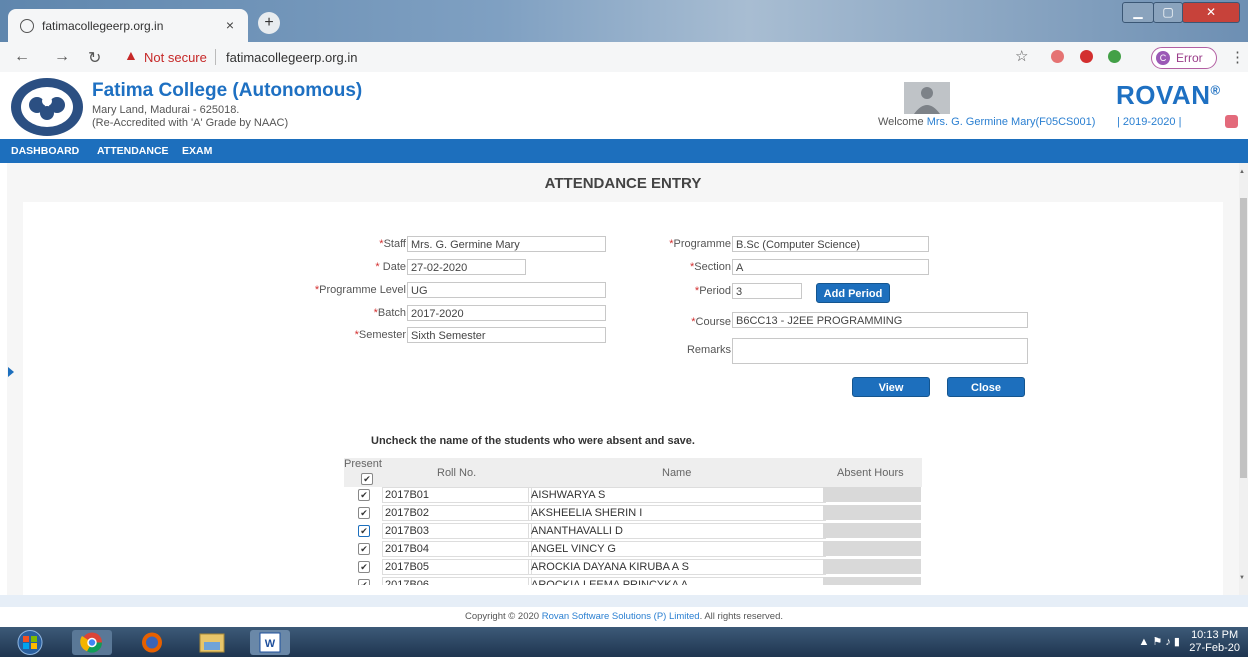  Describe the element at coordinates (128, 25) in the screenshot. I see `browser-tab: fatimacollegeerp.org.in ×` at that location.